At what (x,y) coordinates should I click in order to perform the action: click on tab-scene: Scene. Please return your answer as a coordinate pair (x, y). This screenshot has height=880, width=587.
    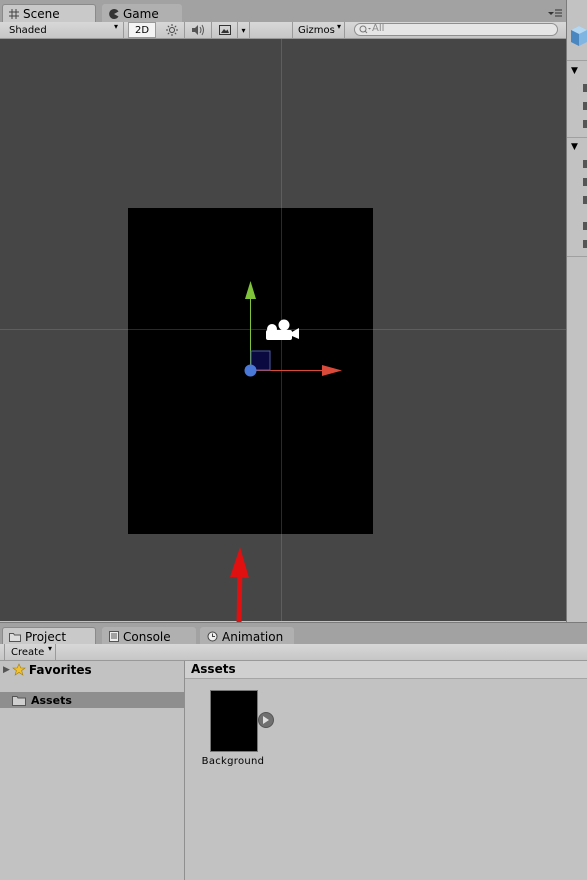
    Looking at the image, I should click on (49, 13).